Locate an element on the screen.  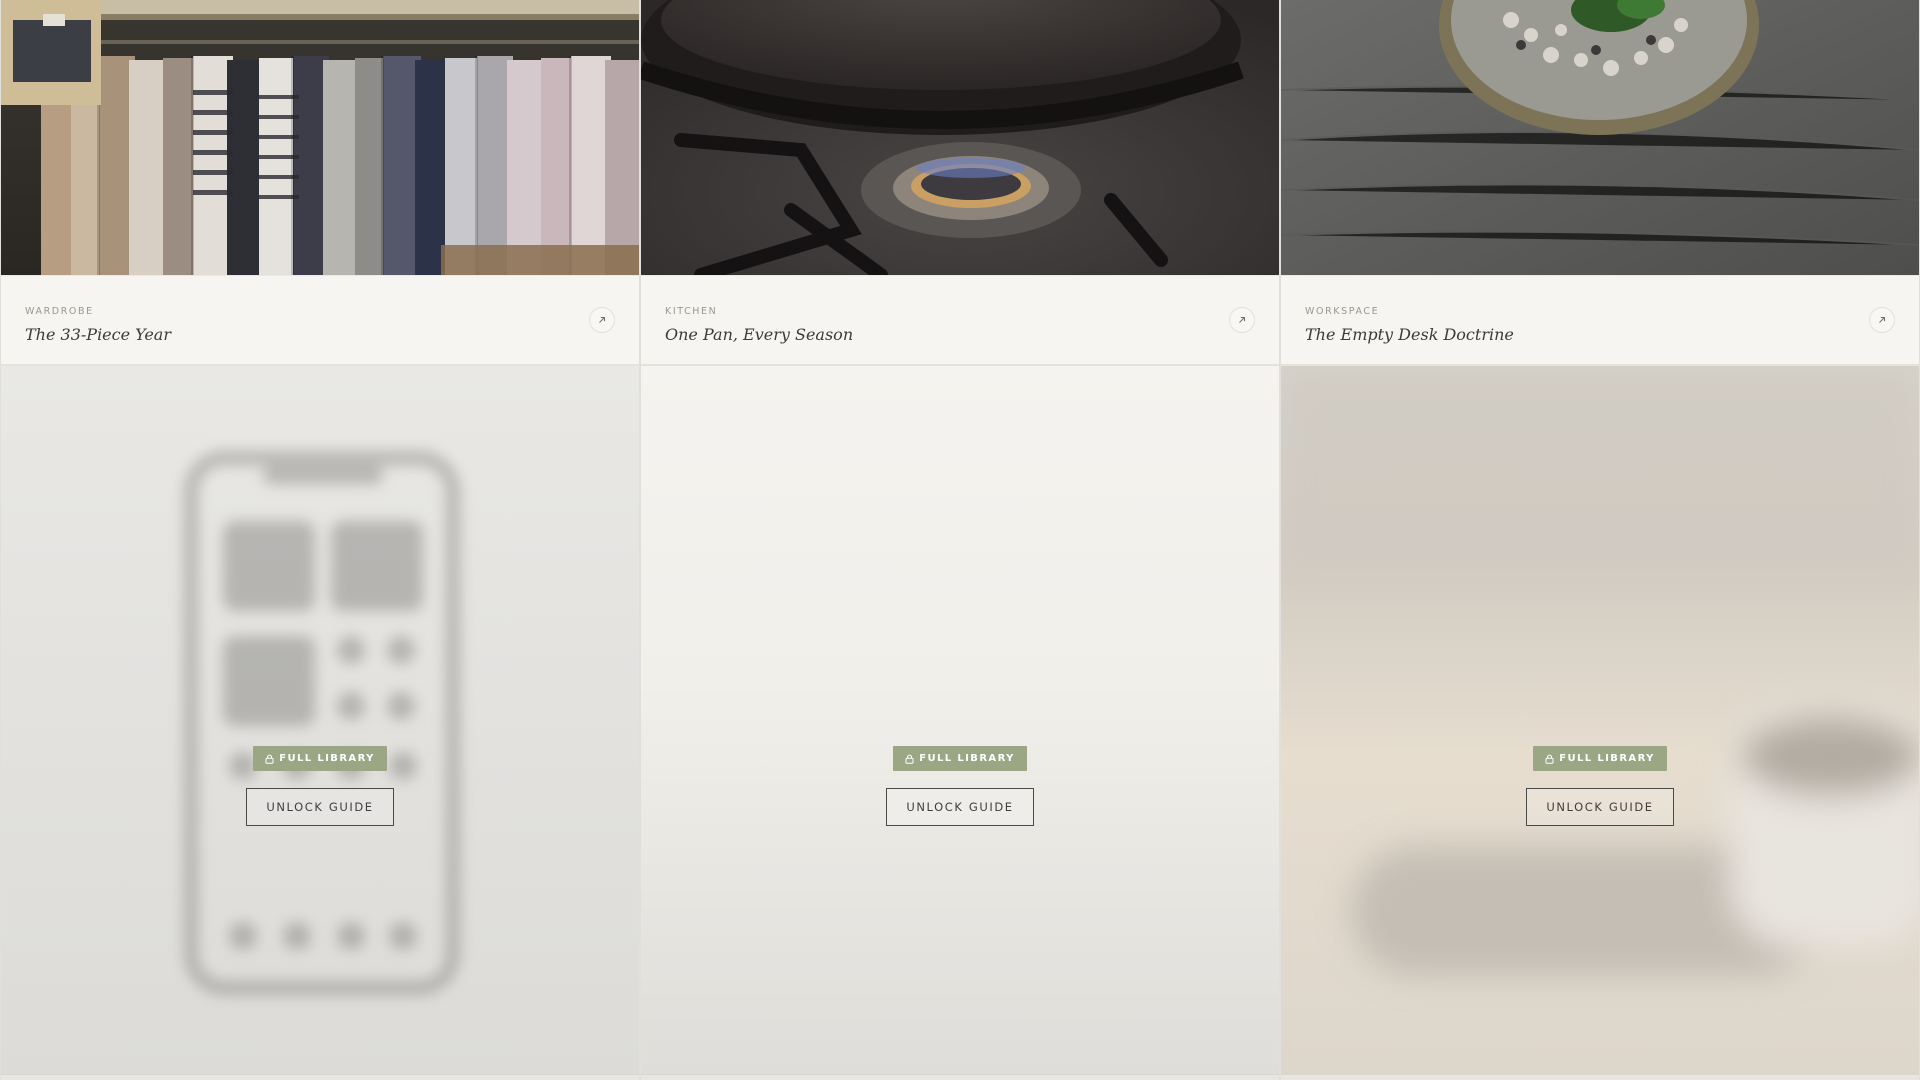
guide-caption: WARDROBE The 33-Piece Year is located at coordinates (320, 320).